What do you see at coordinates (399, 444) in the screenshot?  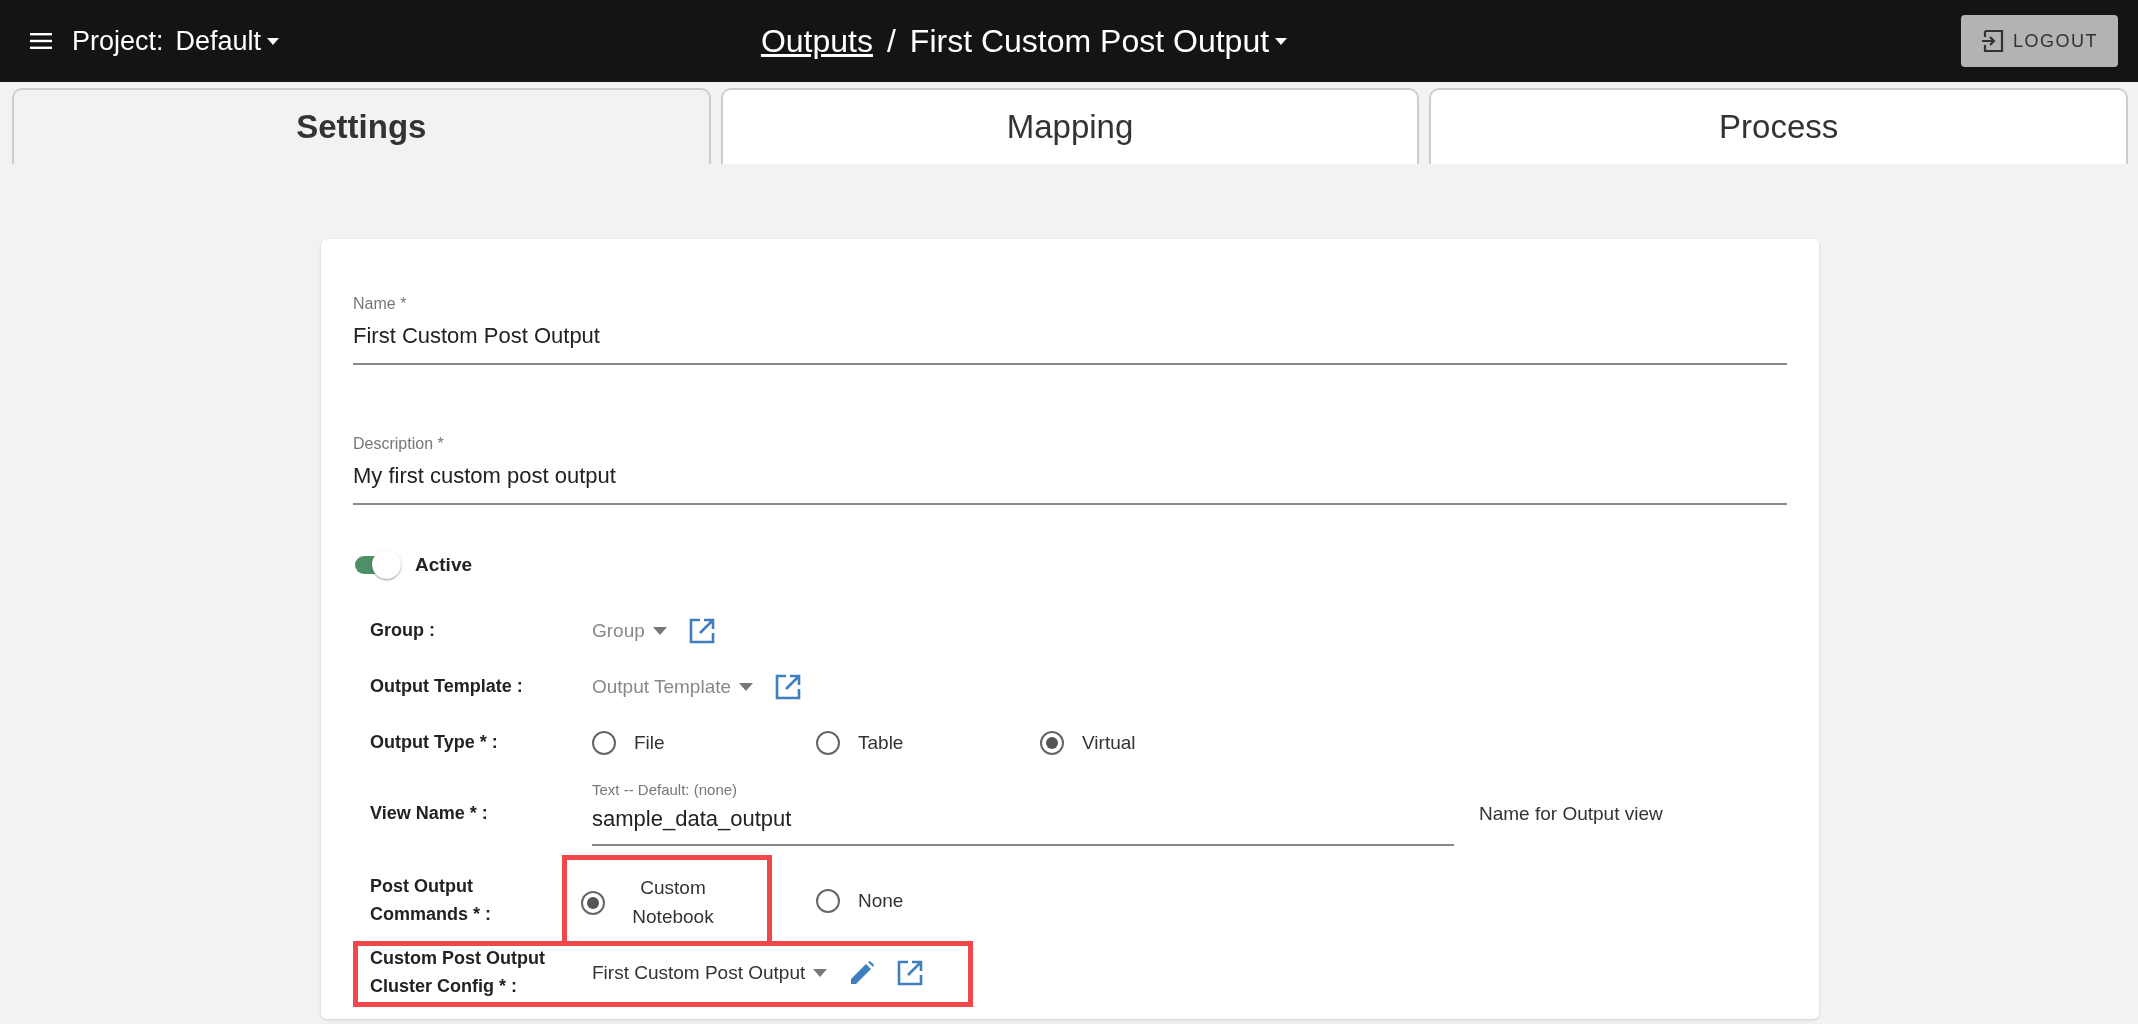 I see `field-label: Description *` at bounding box center [399, 444].